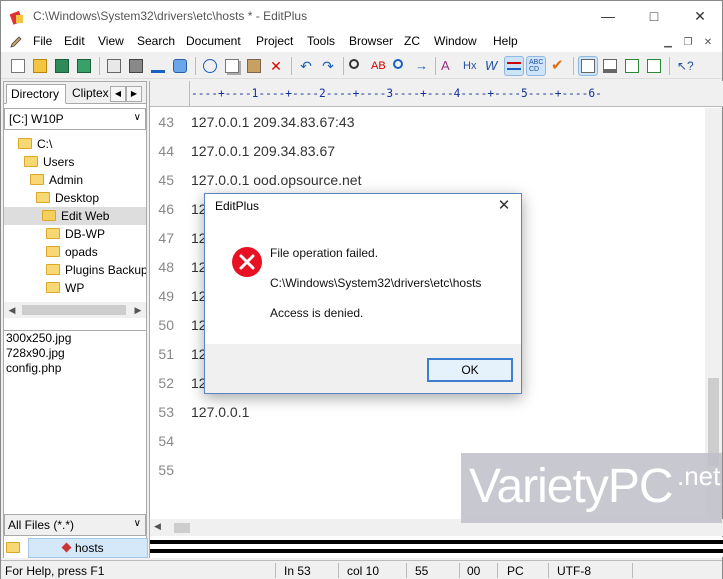 The width and height of the screenshot is (723, 579). Describe the element at coordinates (166, 296) in the screenshot. I see `line-number: 49` at that location.